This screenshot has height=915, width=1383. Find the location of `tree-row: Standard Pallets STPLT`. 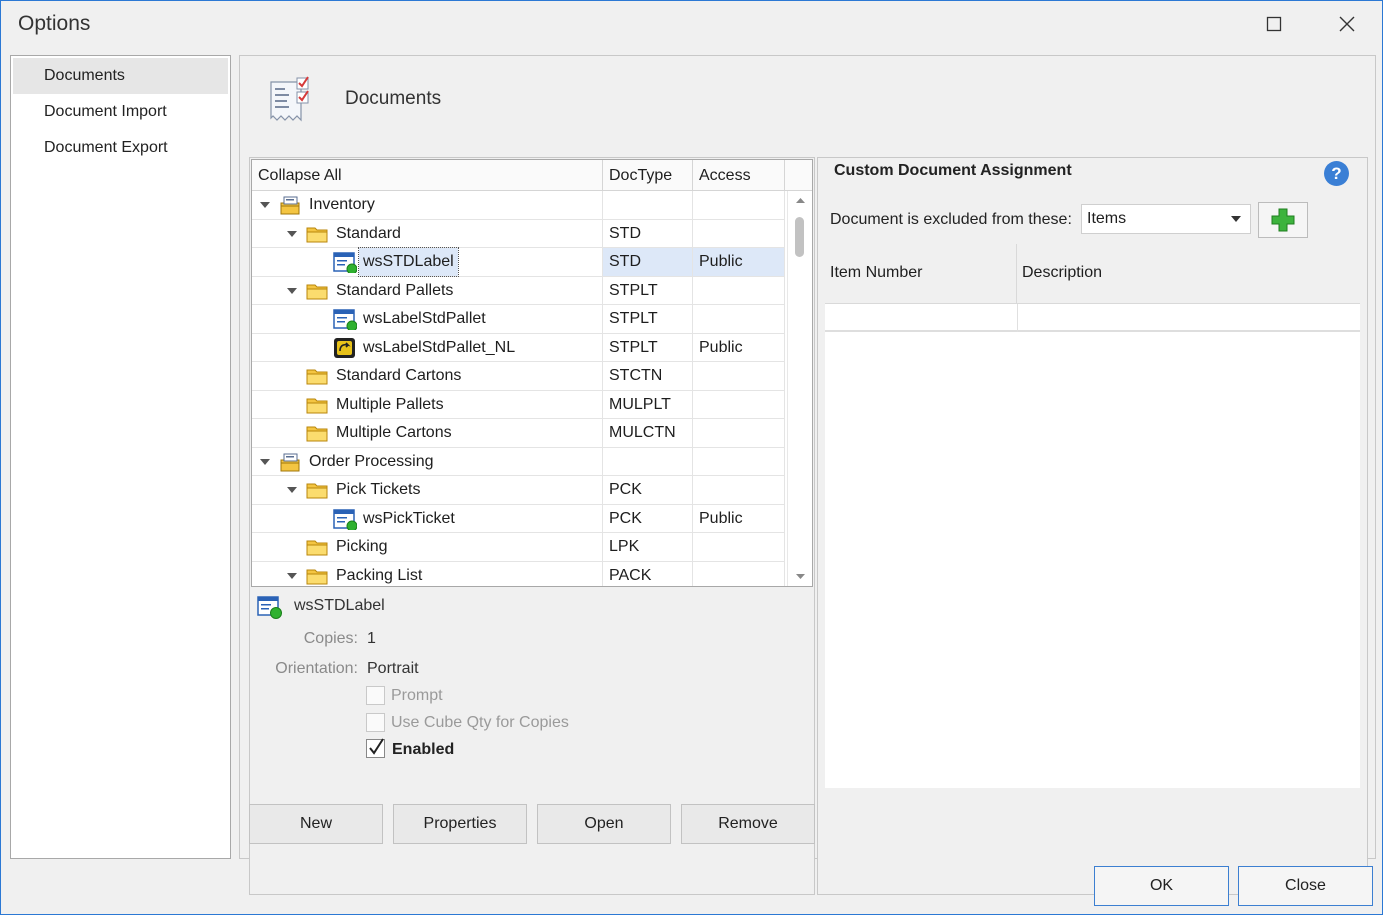

tree-row: Standard Pallets STPLT is located at coordinates (518, 290).